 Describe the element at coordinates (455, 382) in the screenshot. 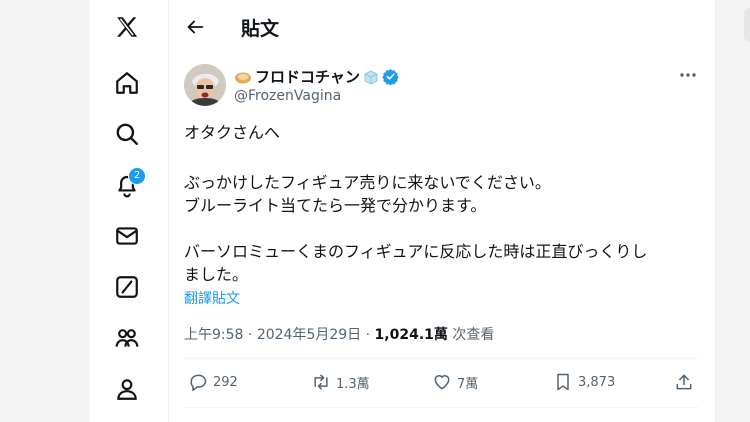

I see `like-button: 7萬` at that location.